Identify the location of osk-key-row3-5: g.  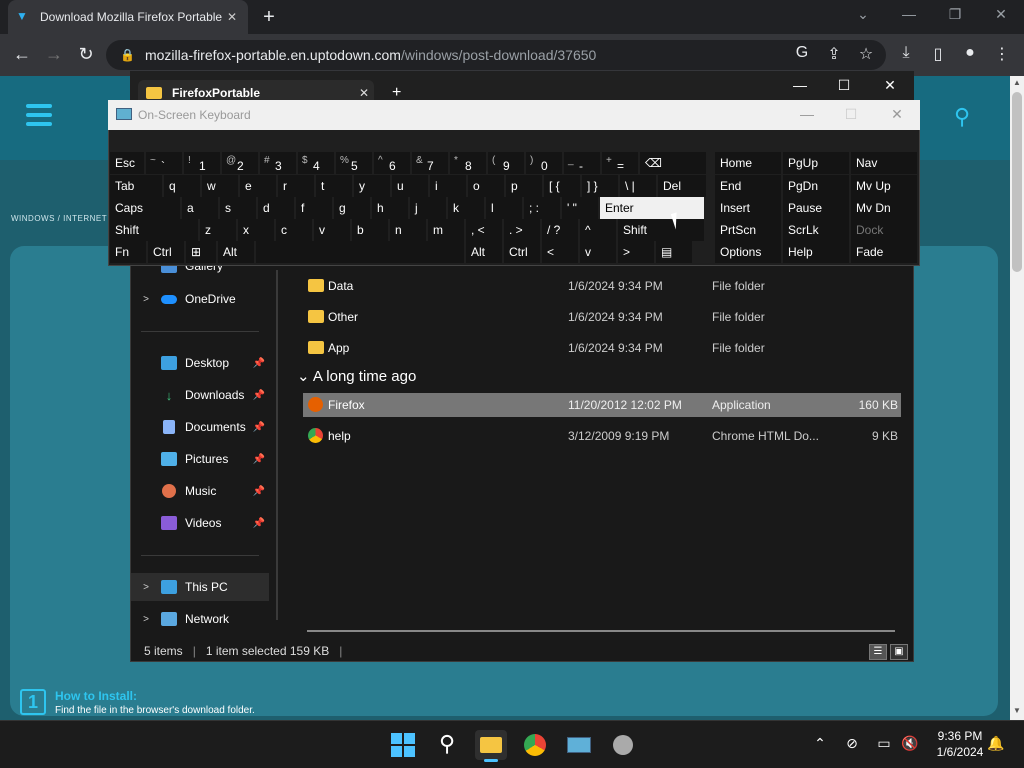
(352, 208).